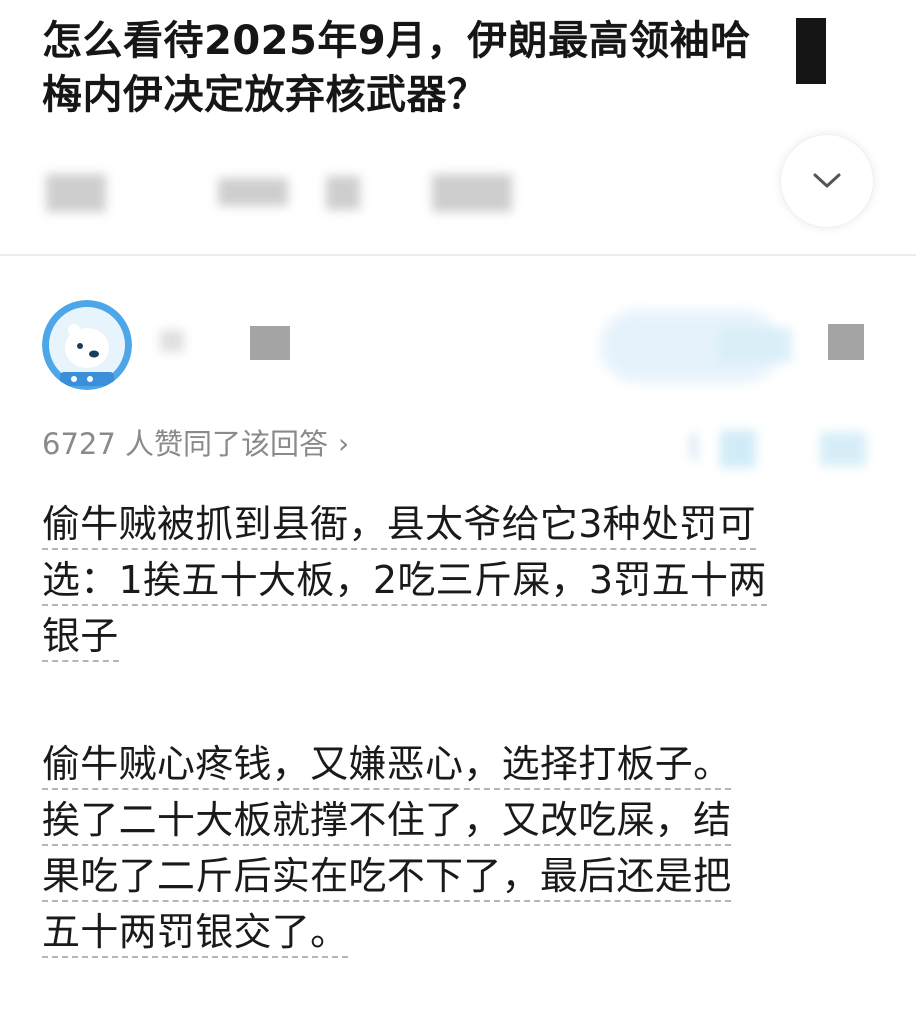 The height and width of the screenshot is (1031, 916). What do you see at coordinates (457, 580) in the screenshot?
I see `answer-text-line: 选：1挨五十大板，2吃三斤屎，3罚五十两` at bounding box center [457, 580].